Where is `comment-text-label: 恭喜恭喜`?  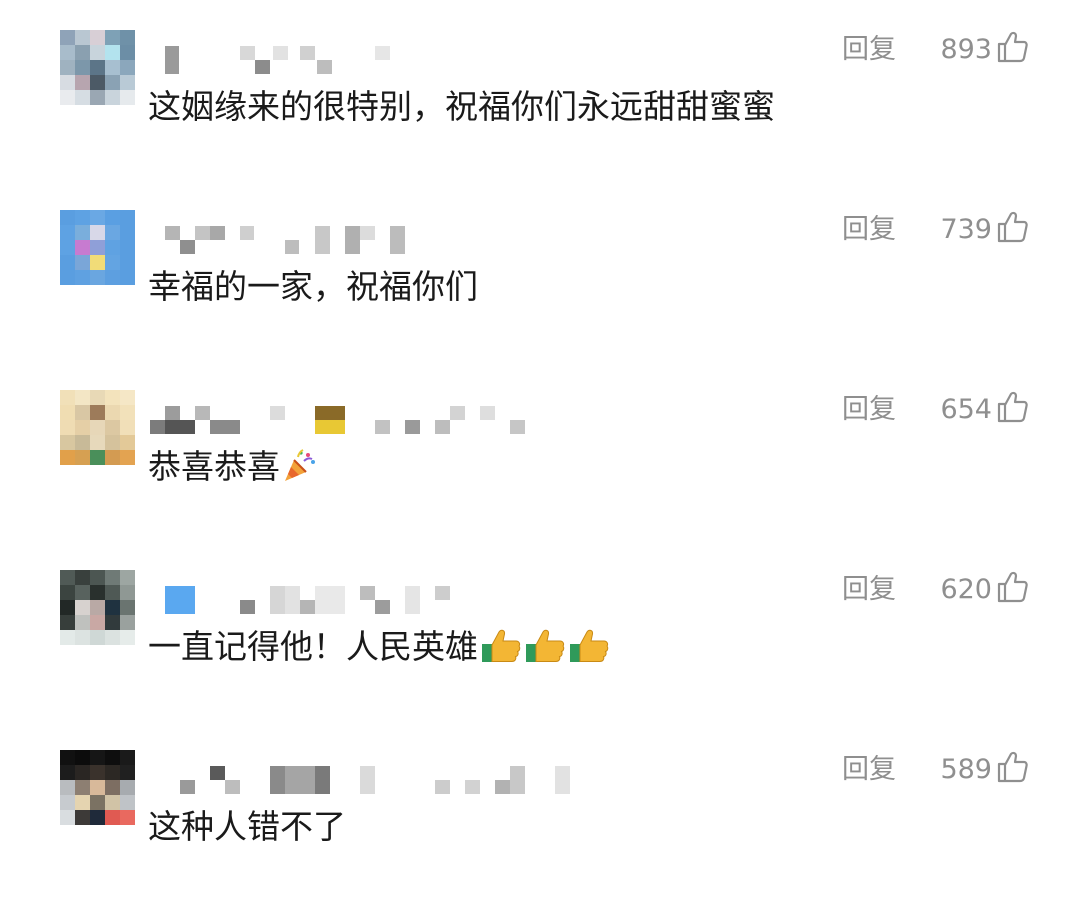 comment-text-label: 恭喜恭喜 is located at coordinates (214, 466).